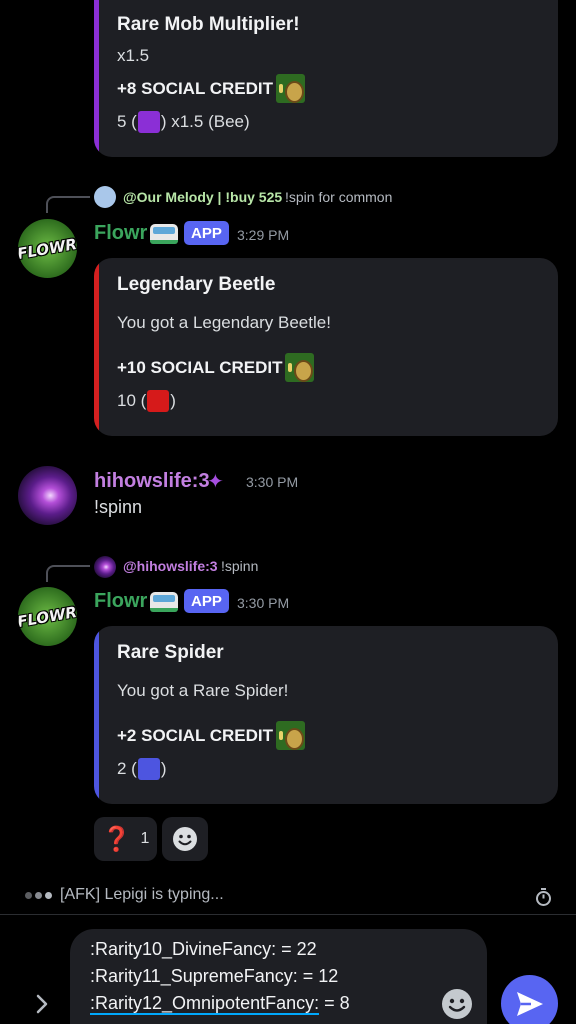  I want to click on count-prefix: 10 (, so click(132, 400).